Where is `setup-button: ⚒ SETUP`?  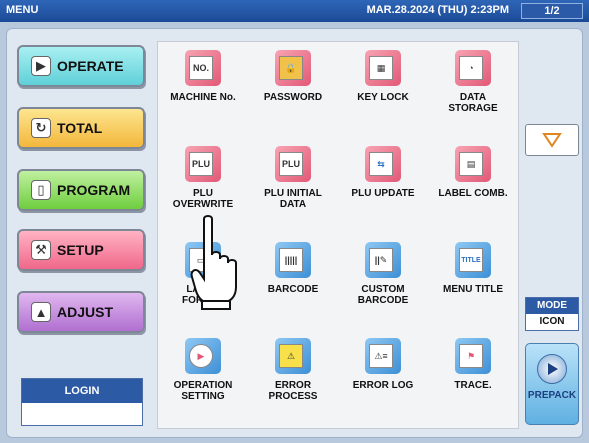
setup-button: ⚒ SETUP is located at coordinates (81, 250).